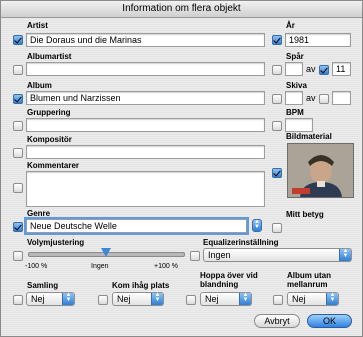 This screenshot has height=337, width=363. Describe the element at coordinates (294, 69) in the screenshot. I see `track-number-field` at that location.